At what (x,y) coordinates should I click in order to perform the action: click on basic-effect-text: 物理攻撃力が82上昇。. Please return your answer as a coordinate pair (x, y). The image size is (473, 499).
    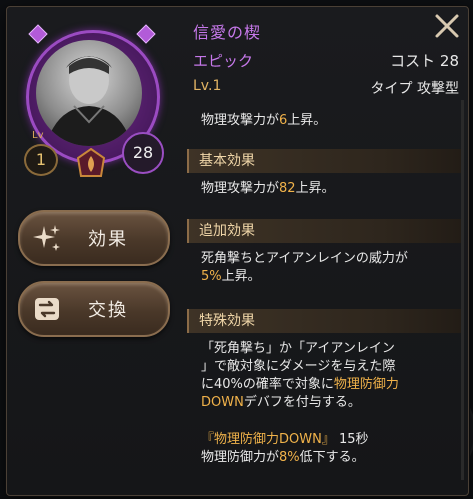
    Looking at the image, I should click on (268, 188).